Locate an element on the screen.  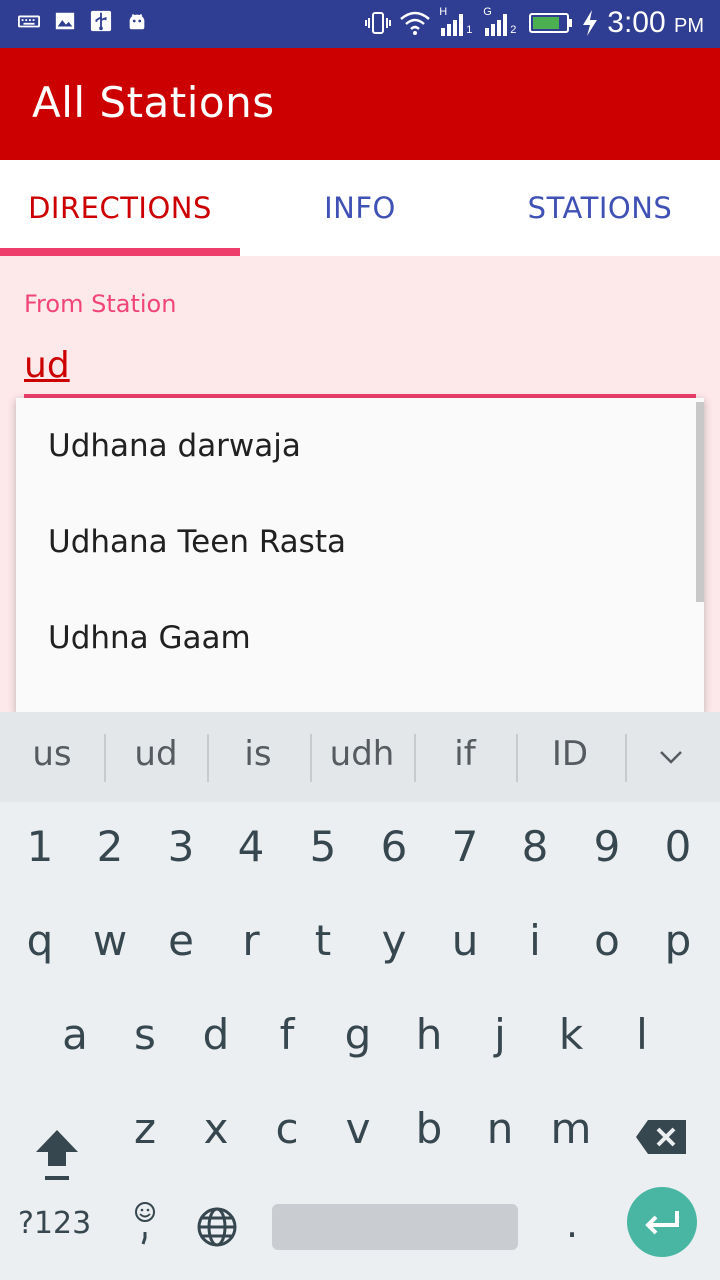
usb-icon is located at coordinates (101, 21).